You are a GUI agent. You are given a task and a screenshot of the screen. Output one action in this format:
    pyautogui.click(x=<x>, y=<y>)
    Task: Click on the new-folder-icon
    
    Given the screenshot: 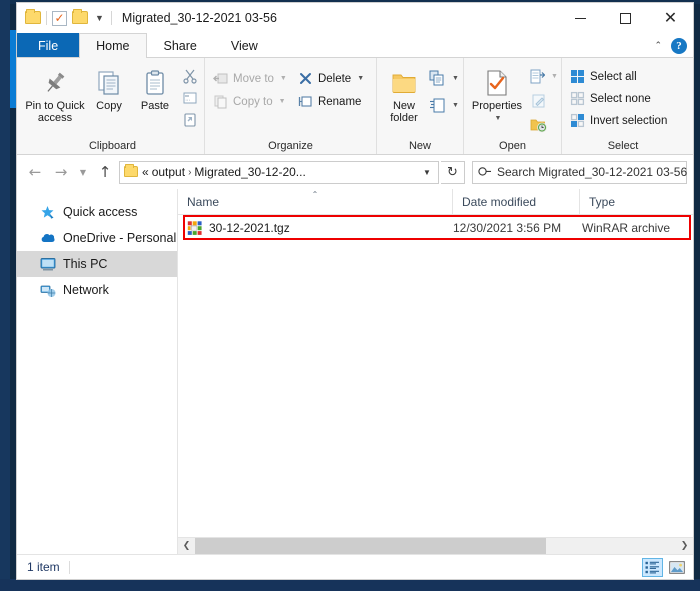 What is the action you would take?
    pyautogui.click(x=80, y=17)
    